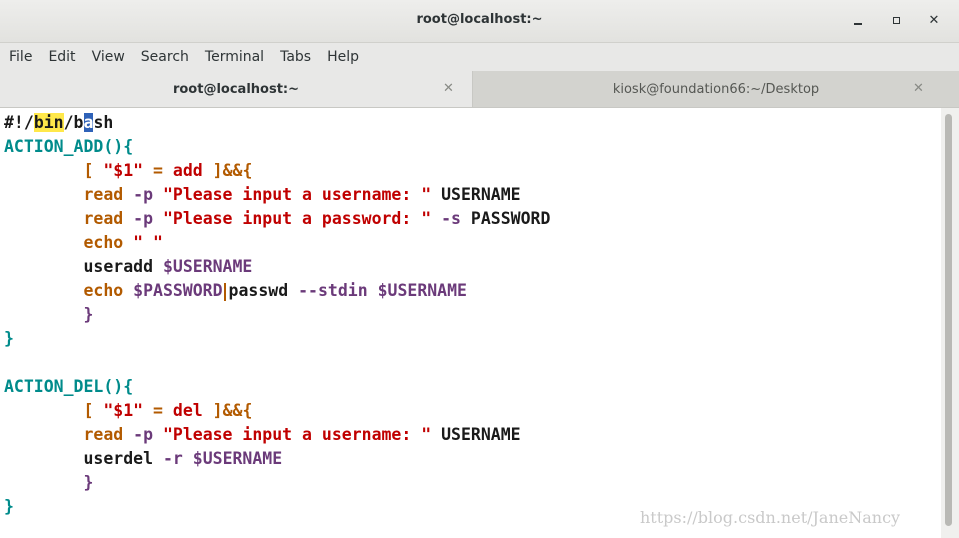 The height and width of the screenshot is (538, 959). What do you see at coordinates (60, 57) in the screenshot?
I see `menu-edit: Edit` at bounding box center [60, 57].